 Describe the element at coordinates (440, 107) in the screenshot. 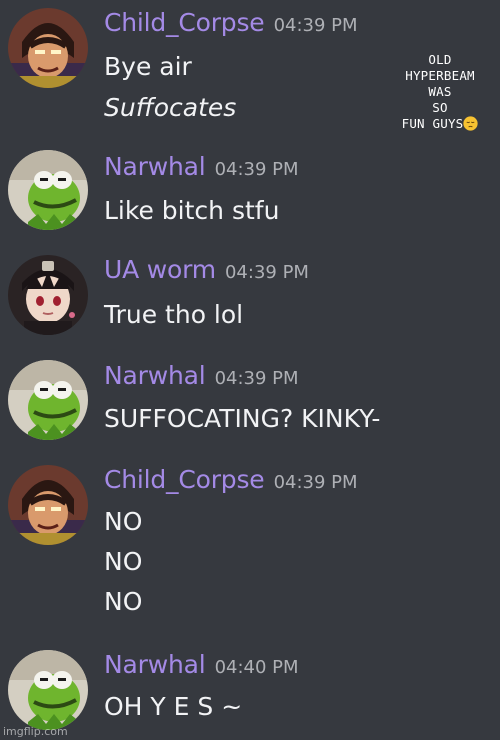

I see `overlay-line: SO` at that location.